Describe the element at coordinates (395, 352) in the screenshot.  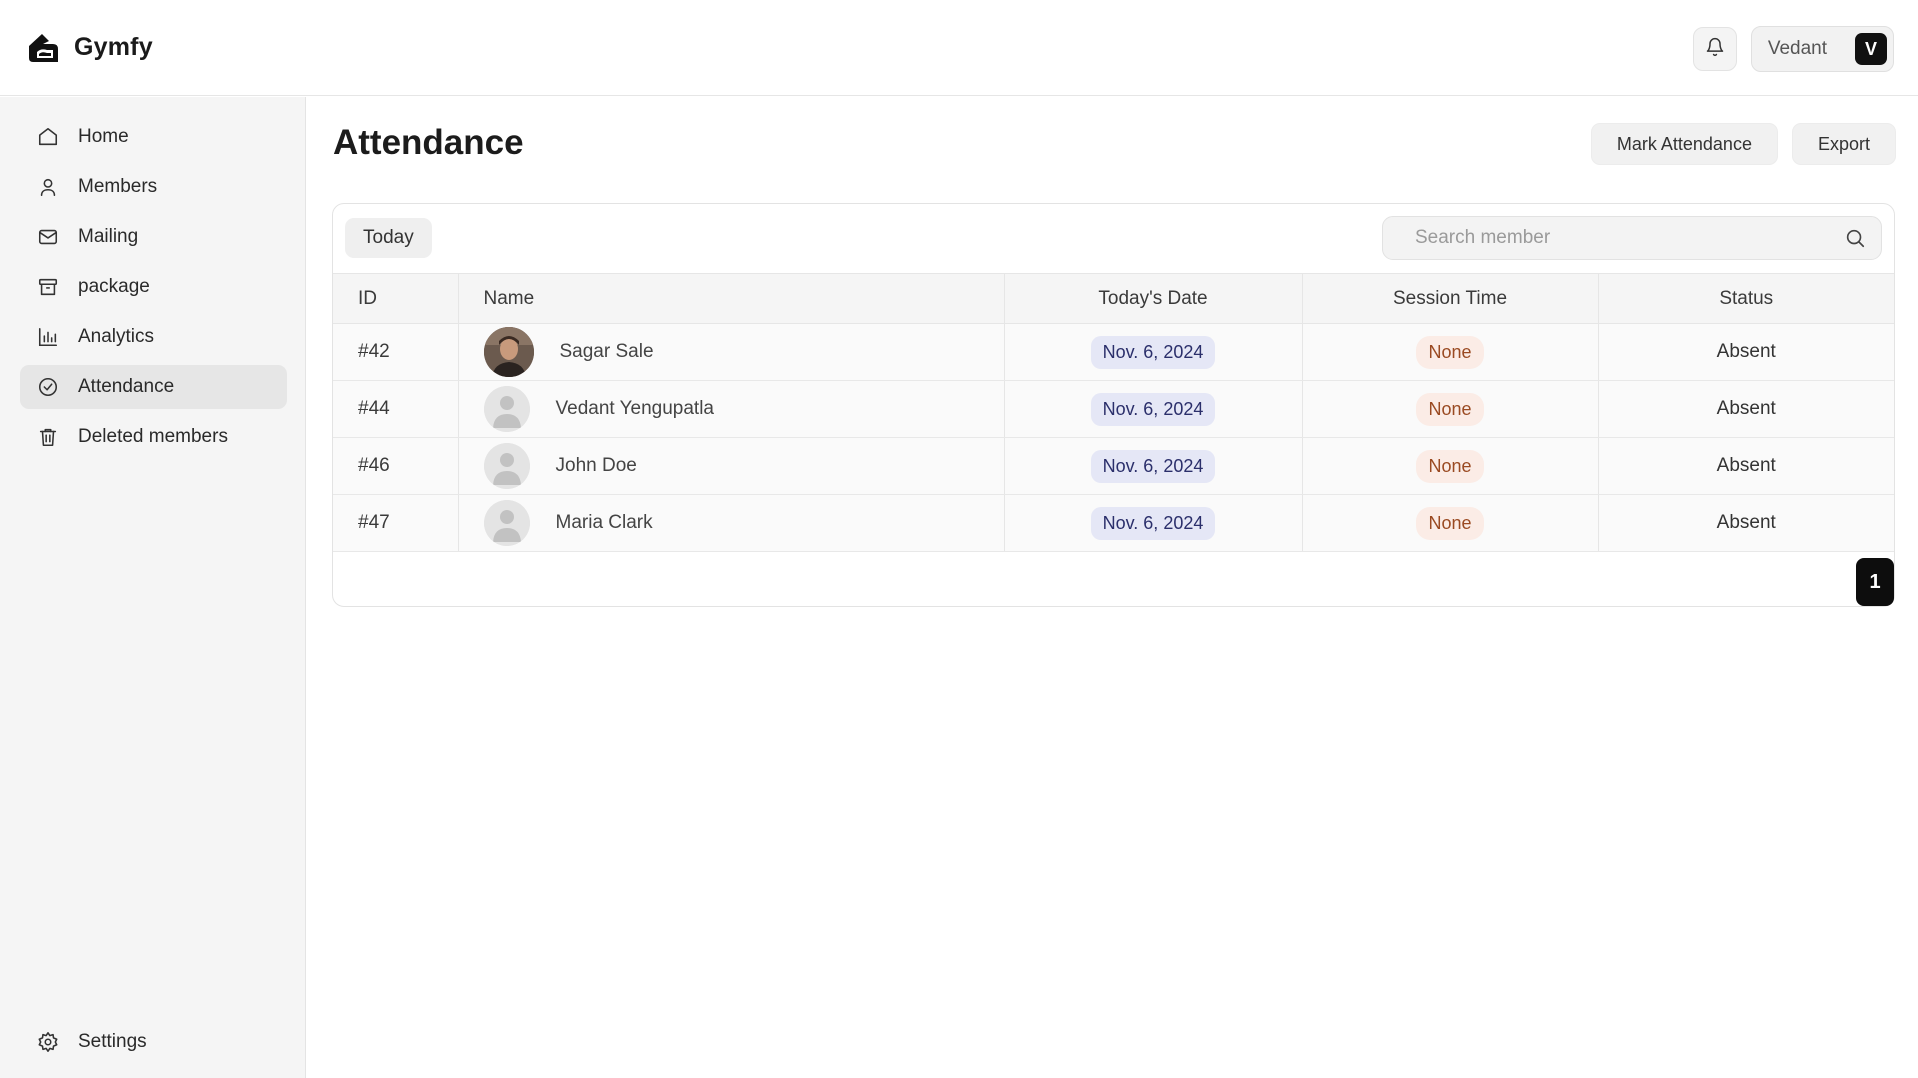
I see `member-id: #42` at that location.